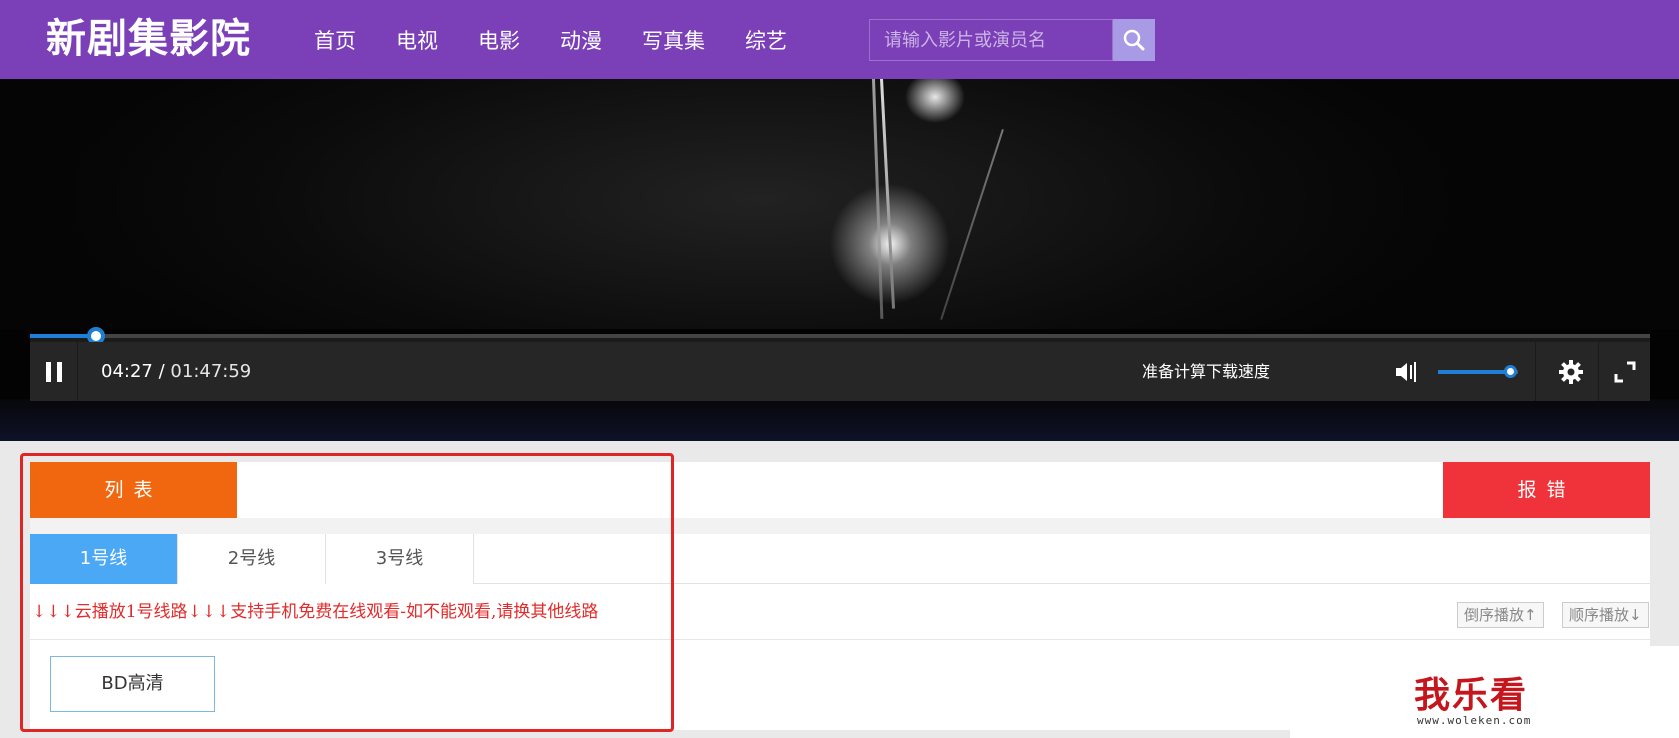 This screenshot has height=738, width=1679. Describe the element at coordinates (766, 40) in the screenshot. I see `nav-item-variety: 综艺` at that location.